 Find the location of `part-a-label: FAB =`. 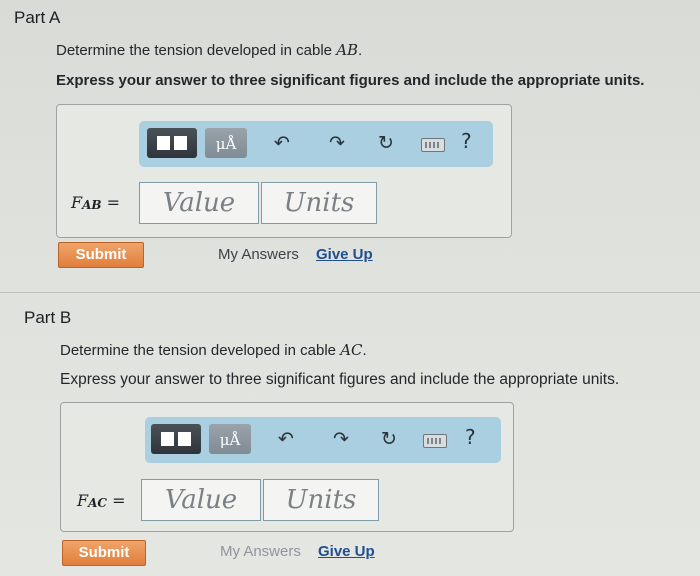

part-a-label: FAB = is located at coordinates (95, 202).